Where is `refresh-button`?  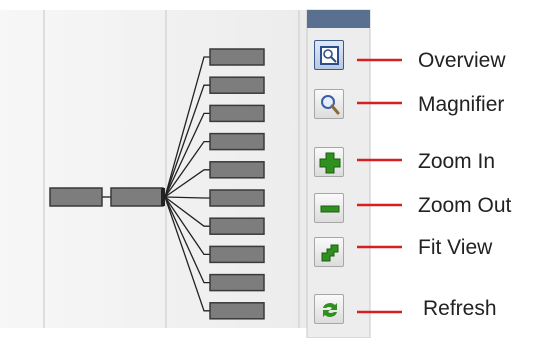
refresh-button is located at coordinates (329, 309).